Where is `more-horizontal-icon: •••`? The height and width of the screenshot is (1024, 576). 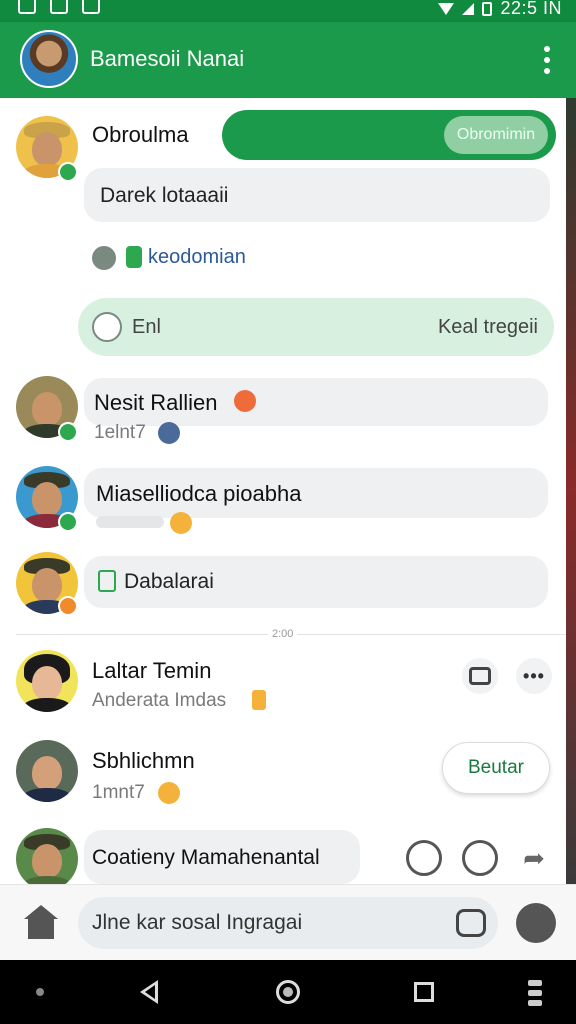
more-horizontal-icon: ••• is located at coordinates (534, 675).